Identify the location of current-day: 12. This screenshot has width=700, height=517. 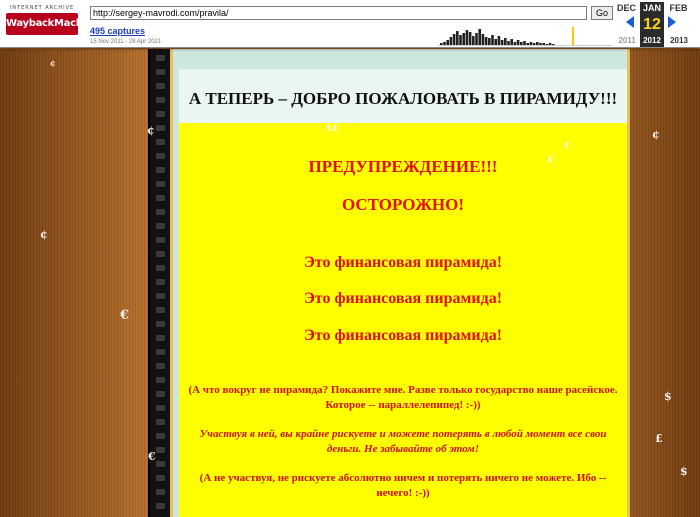
(652, 24).